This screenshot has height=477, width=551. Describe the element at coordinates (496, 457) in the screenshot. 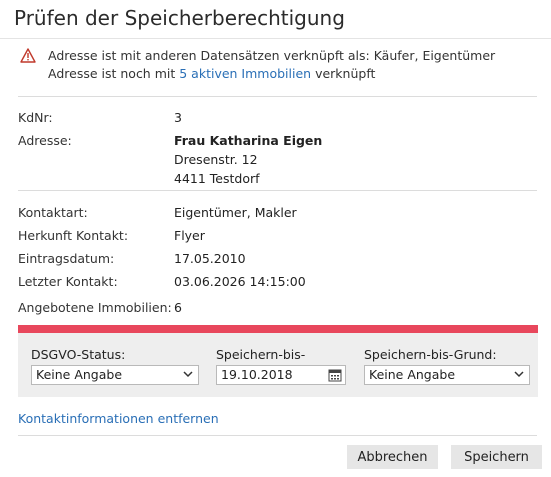

I see `save-button: Speichern` at that location.